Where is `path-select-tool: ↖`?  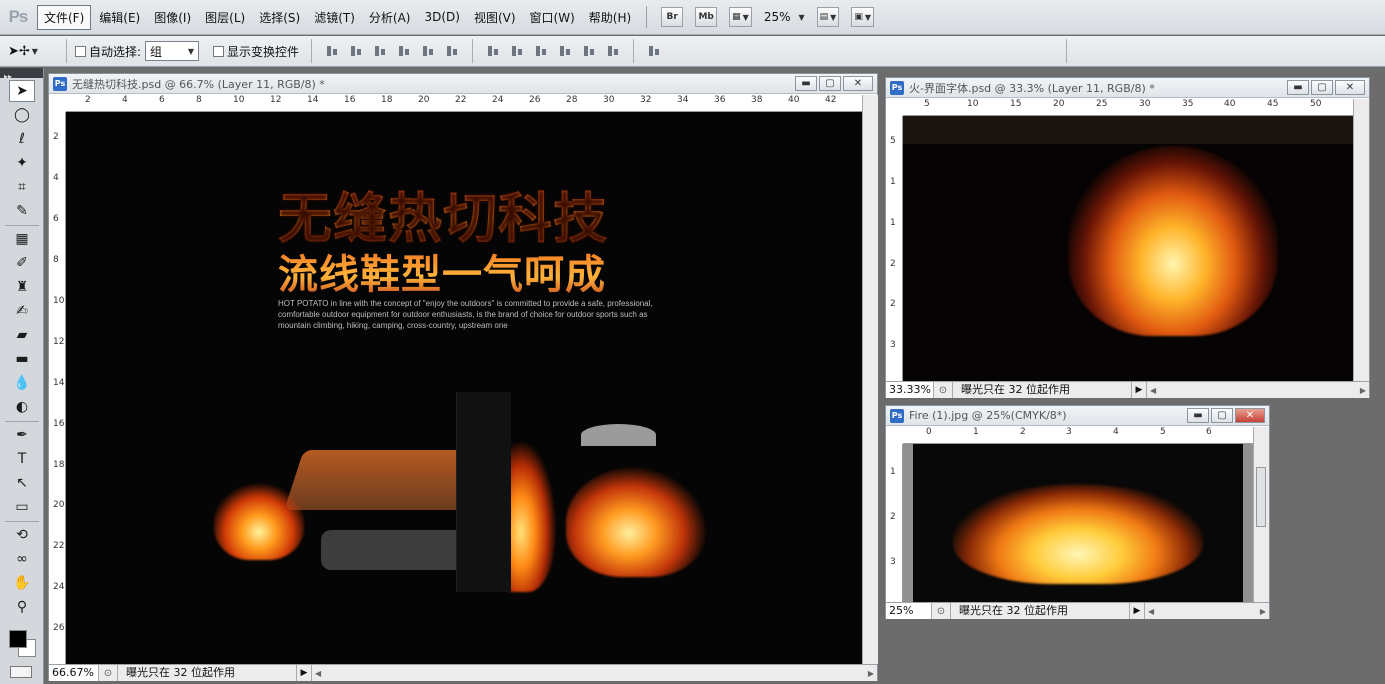 path-select-tool: ↖ is located at coordinates (22, 483).